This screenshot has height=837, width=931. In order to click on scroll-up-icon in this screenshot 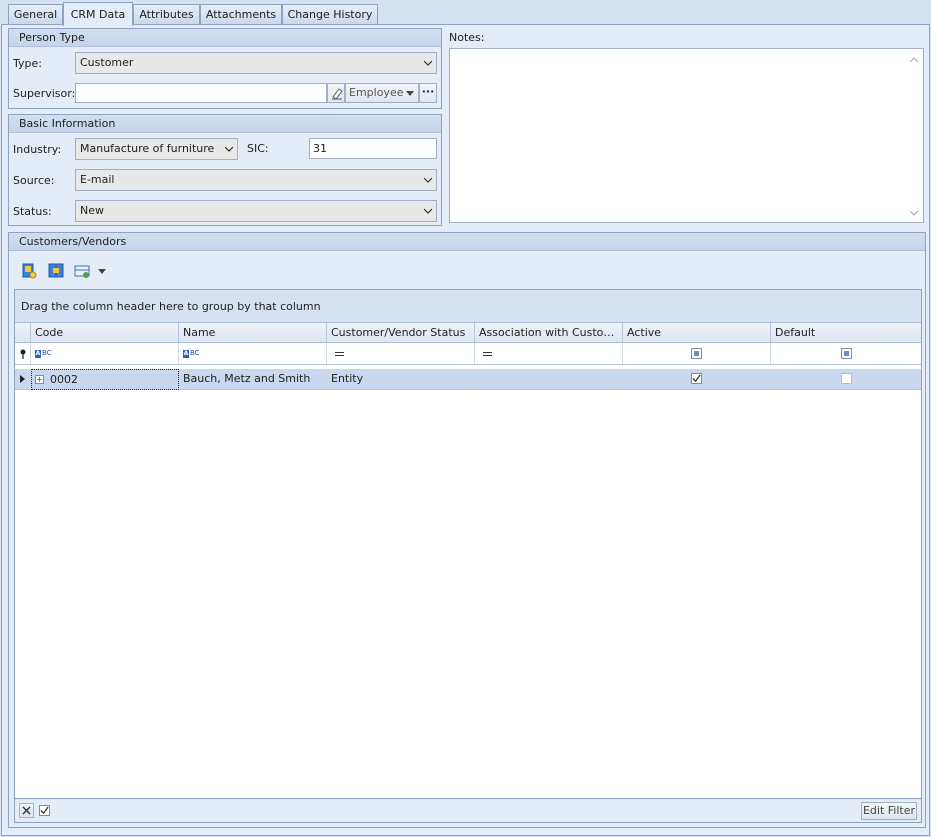, I will do `click(914, 59)`.